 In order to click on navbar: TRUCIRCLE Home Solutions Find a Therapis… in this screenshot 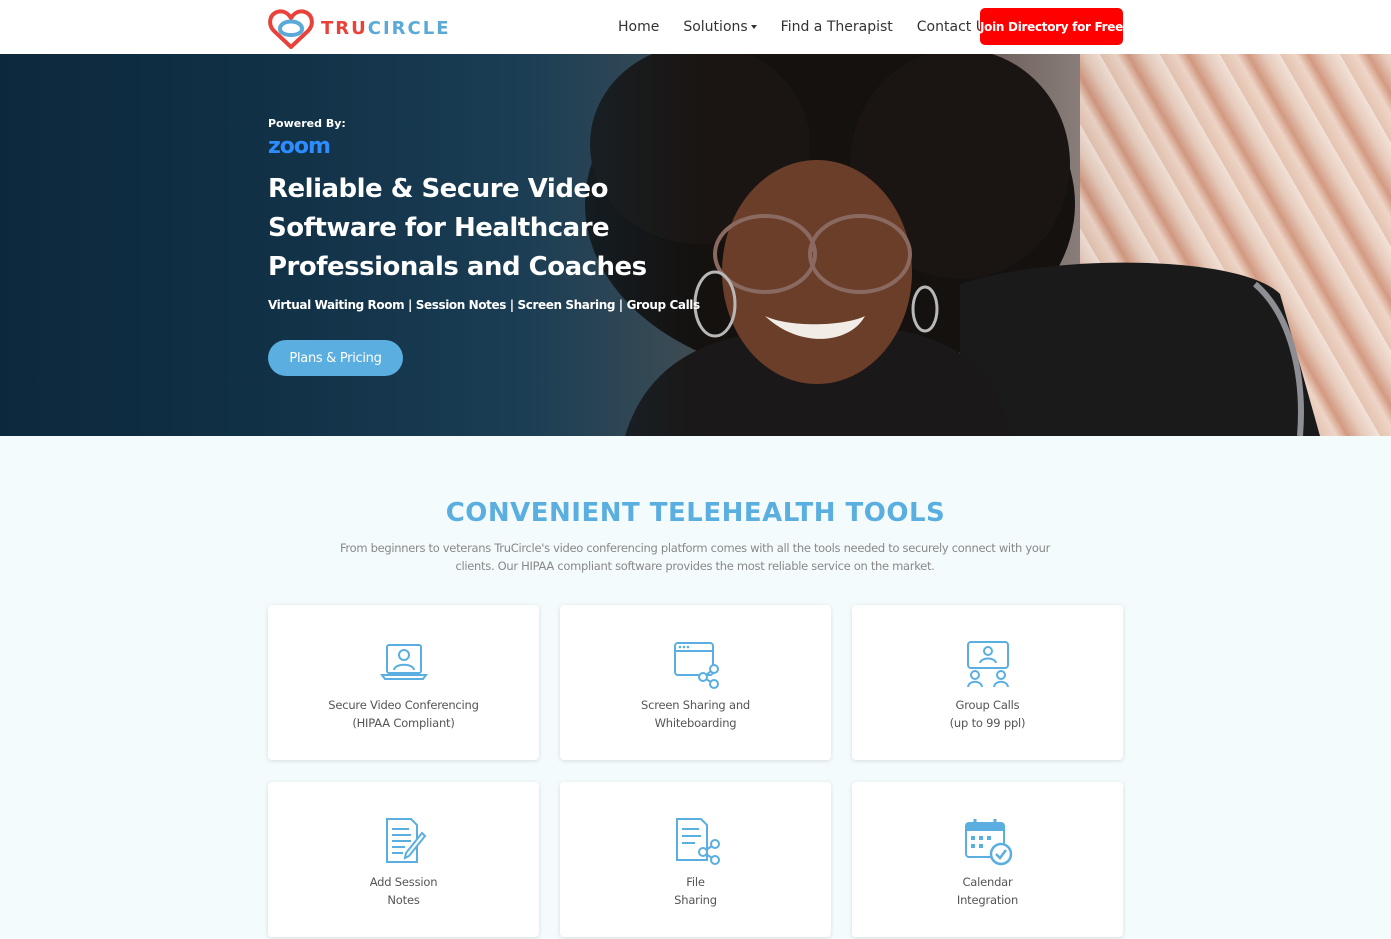, I will do `click(695, 27)`.